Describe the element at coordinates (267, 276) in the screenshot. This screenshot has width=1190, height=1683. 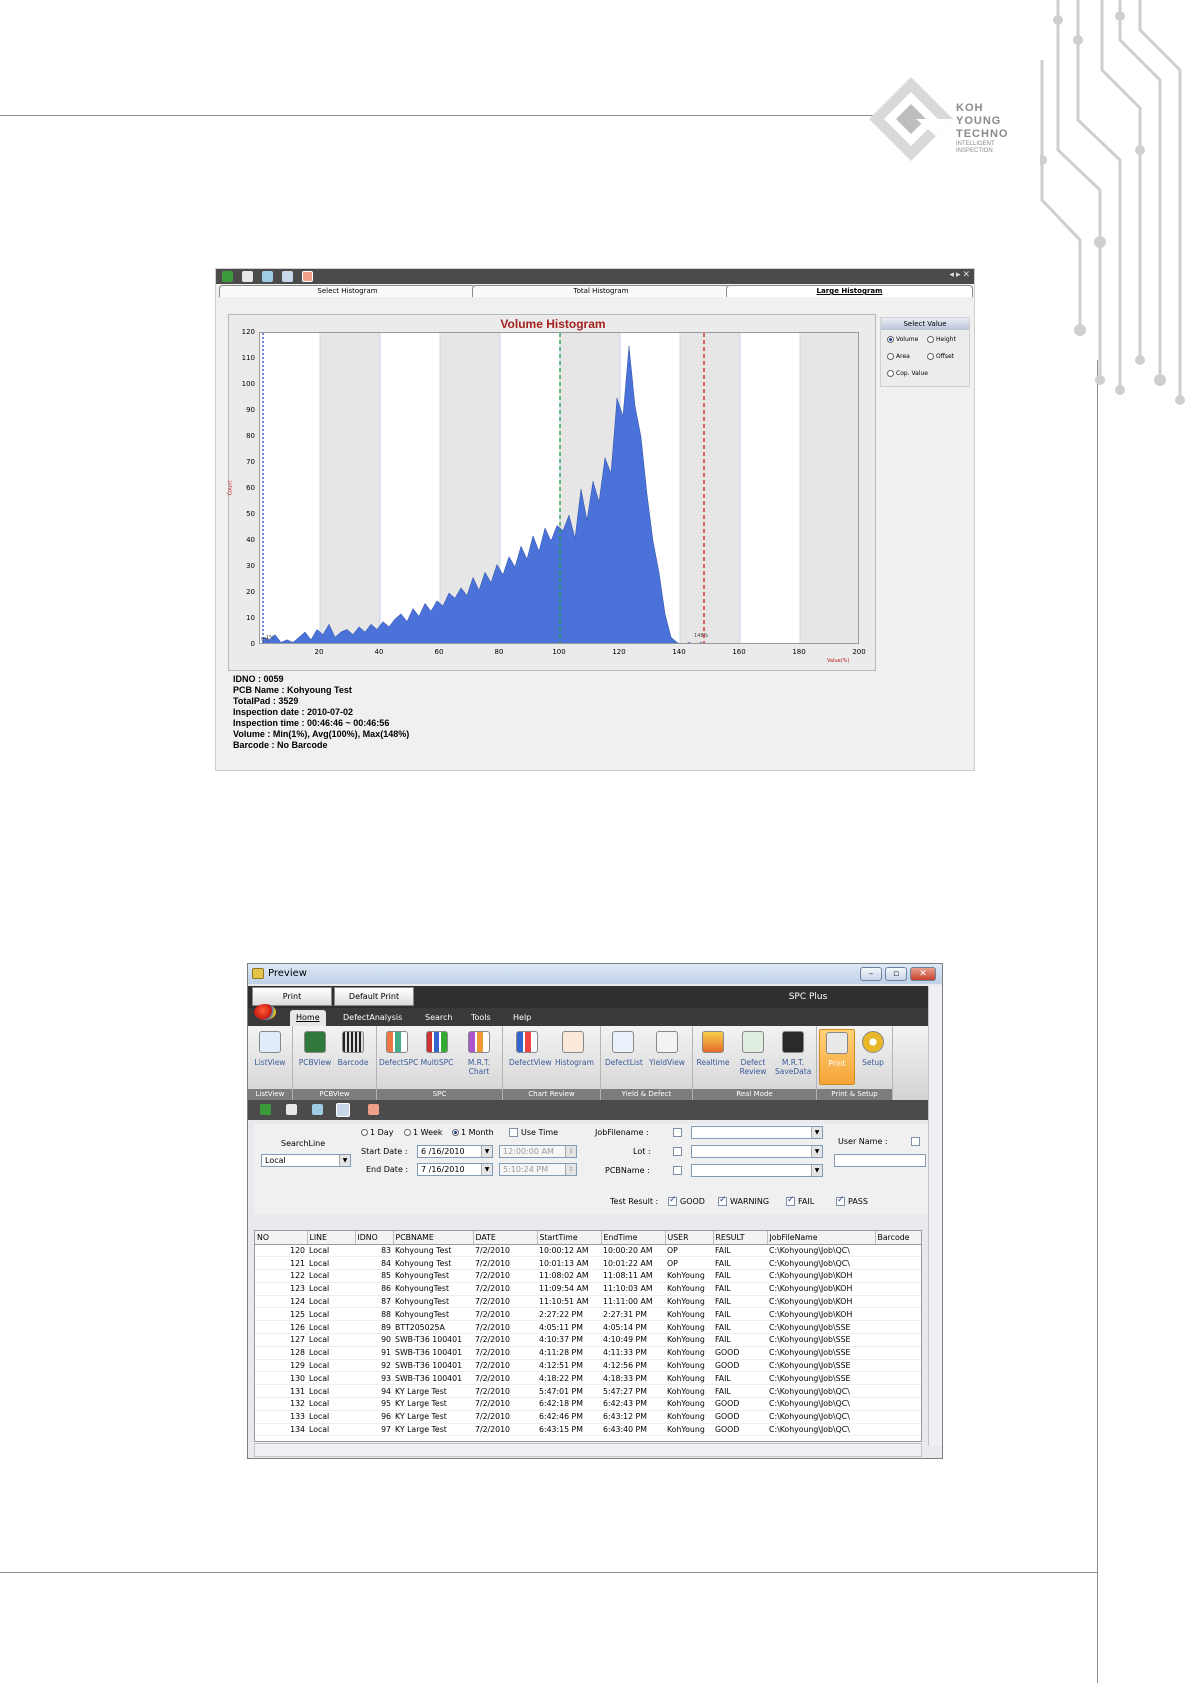
I see `toolbar-globe-icon` at that location.